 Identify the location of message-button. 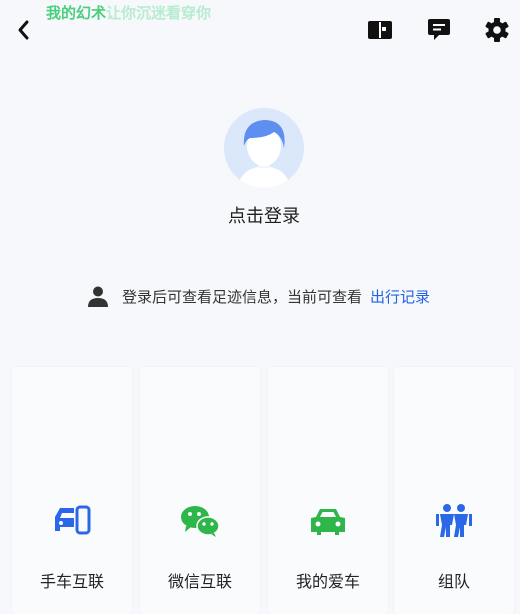
(439, 30).